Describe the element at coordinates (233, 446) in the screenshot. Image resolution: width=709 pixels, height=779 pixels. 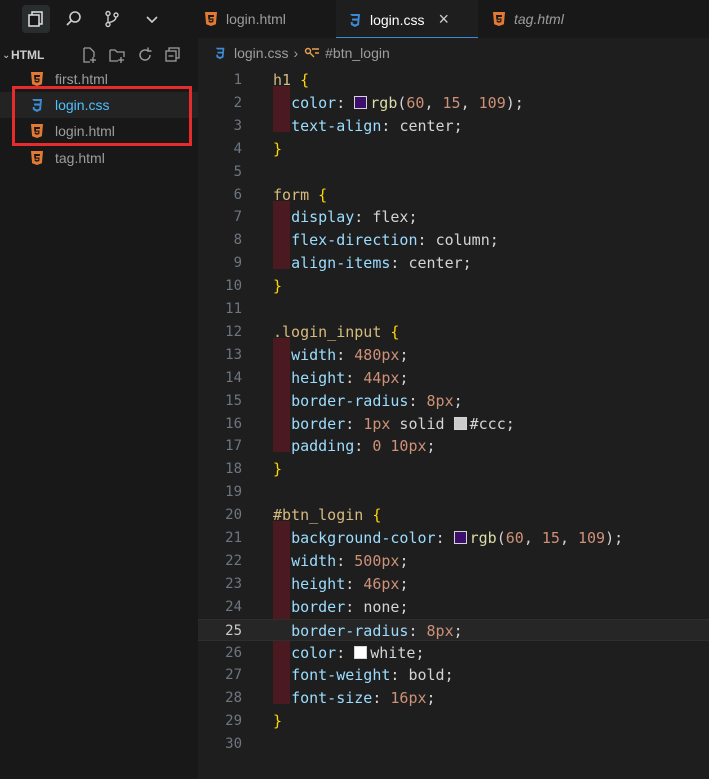
I see `line-number: 17` at that location.